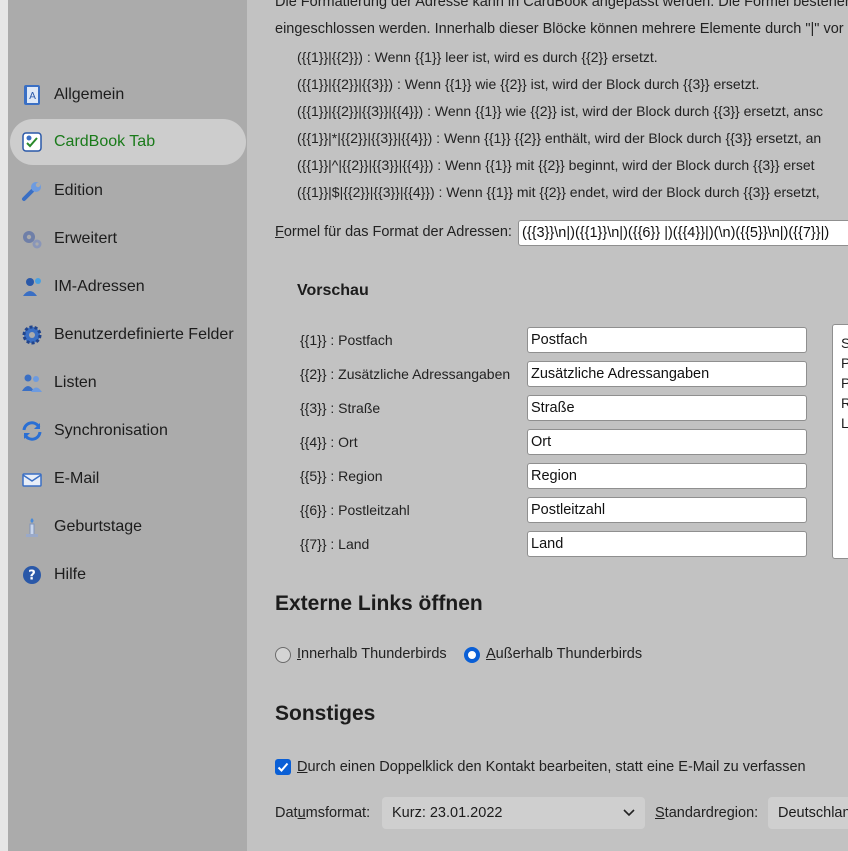 The width and height of the screenshot is (848, 851). I want to click on sidebar-item-label: Synchronisation, so click(111, 430).